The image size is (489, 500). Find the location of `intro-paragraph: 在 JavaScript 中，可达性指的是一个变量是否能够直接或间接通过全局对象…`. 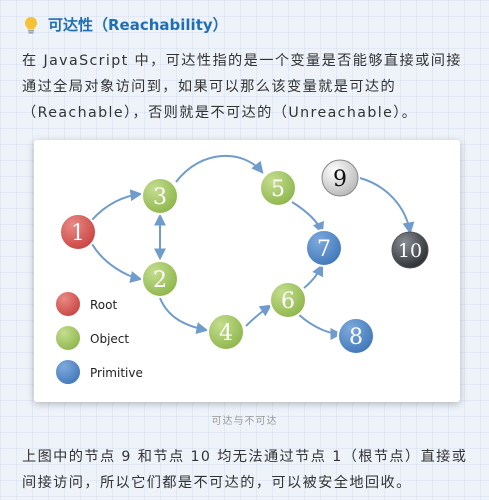

intro-paragraph: 在 JavaScript 中，可达性指的是一个变量是否能够直接或间接通过全局对象… is located at coordinates (242, 87).